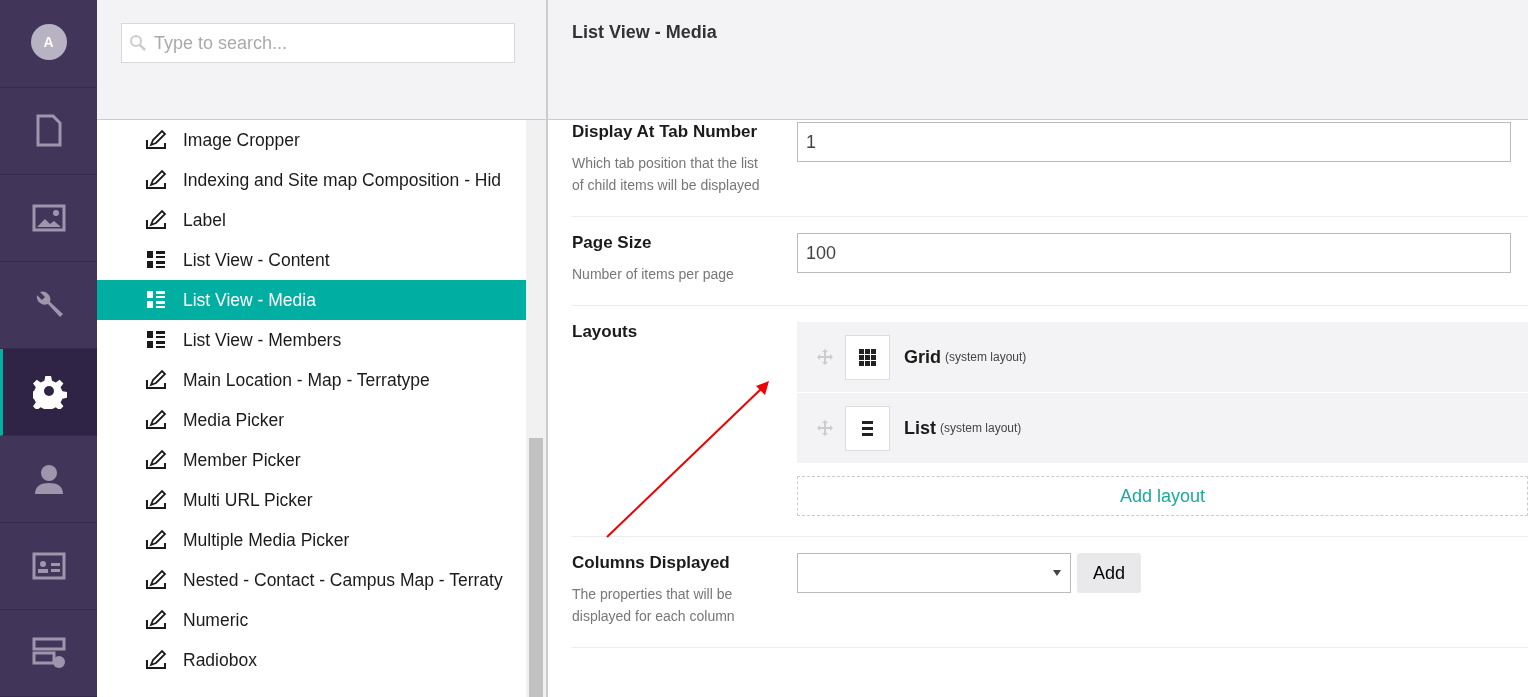 This screenshot has height=697, width=1528. What do you see at coordinates (867, 428) in the screenshot?
I see `list-icon` at bounding box center [867, 428].